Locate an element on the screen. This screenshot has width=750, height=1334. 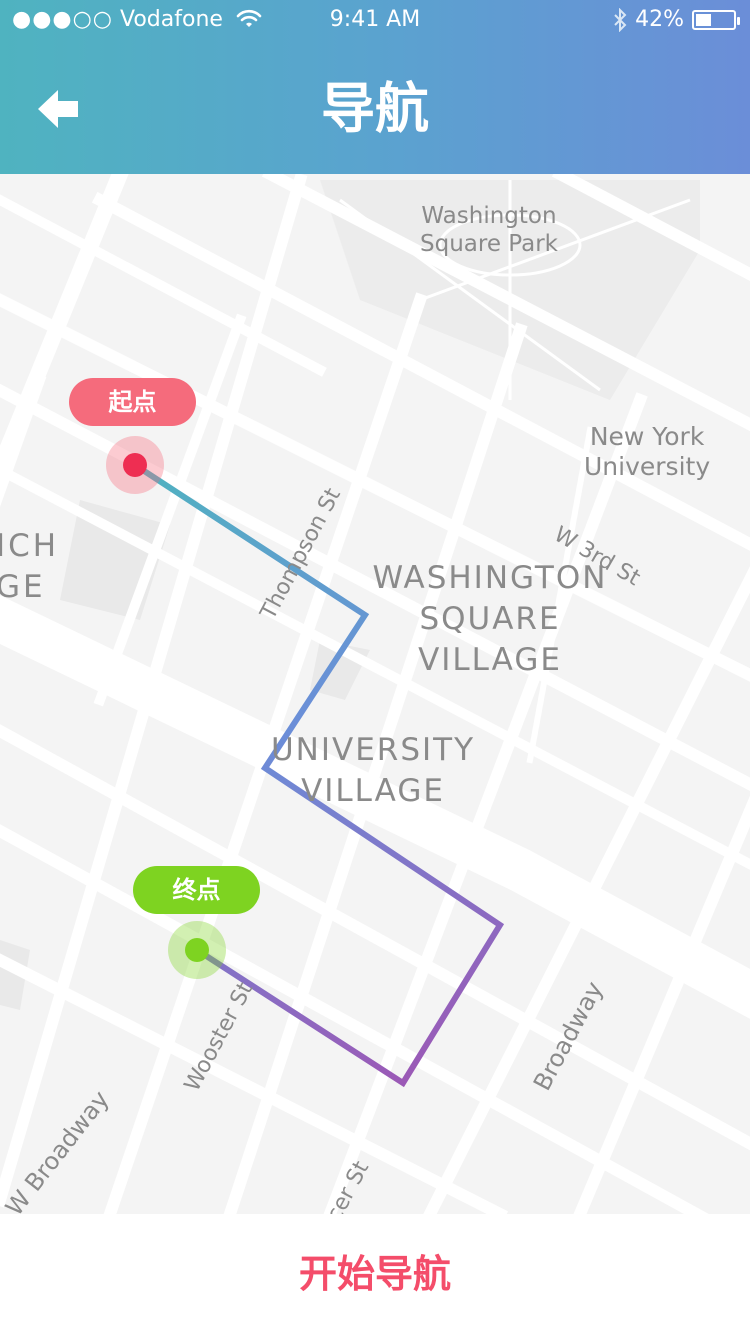
label-washington-square-village: WASHINGTON SQUARE VILLAGE is located at coordinates (490, 619).